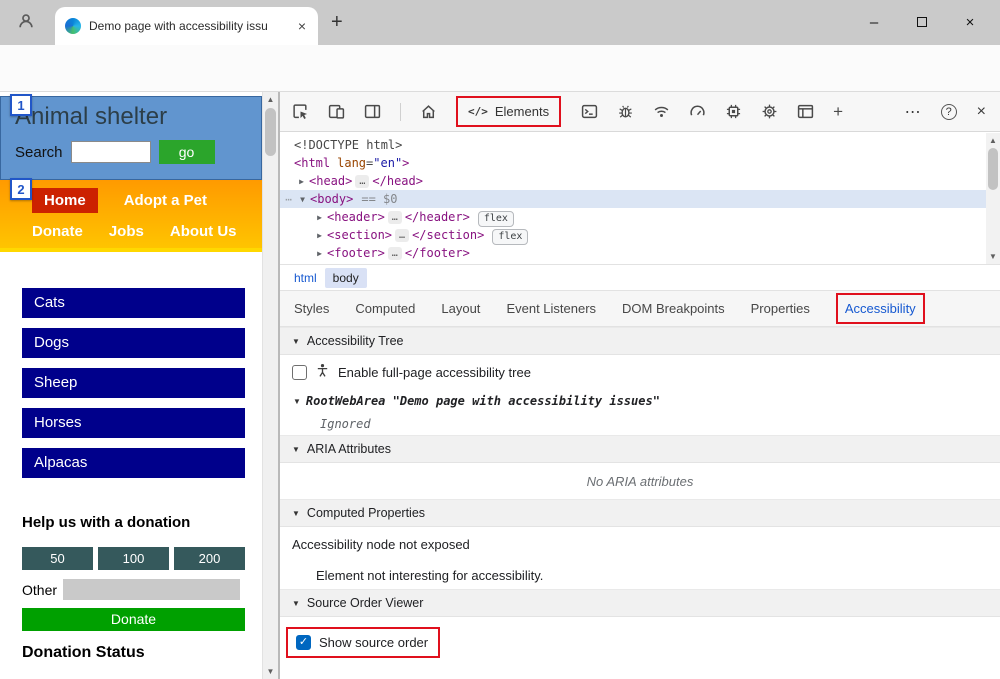  What do you see at coordinates (57, 231) in the screenshot?
I see `nav-donate-link: Donate` at bounding box center [57, 231].